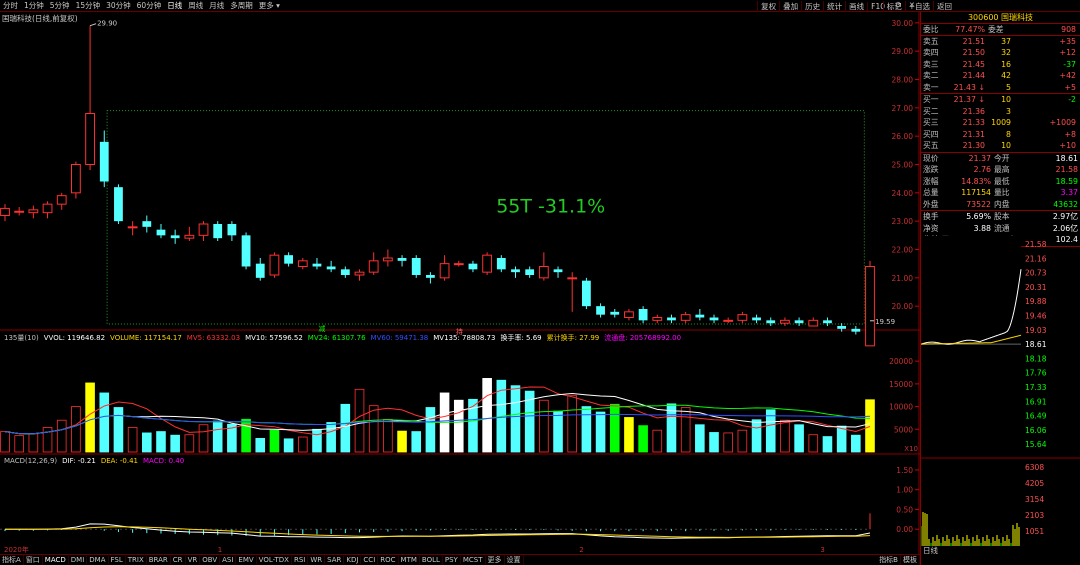 The width and height of the screenshot is (1080, 565). Describe the element at coordinates (56, 560) in the screenshot. I see `indicator-tab: MACD` at that location.